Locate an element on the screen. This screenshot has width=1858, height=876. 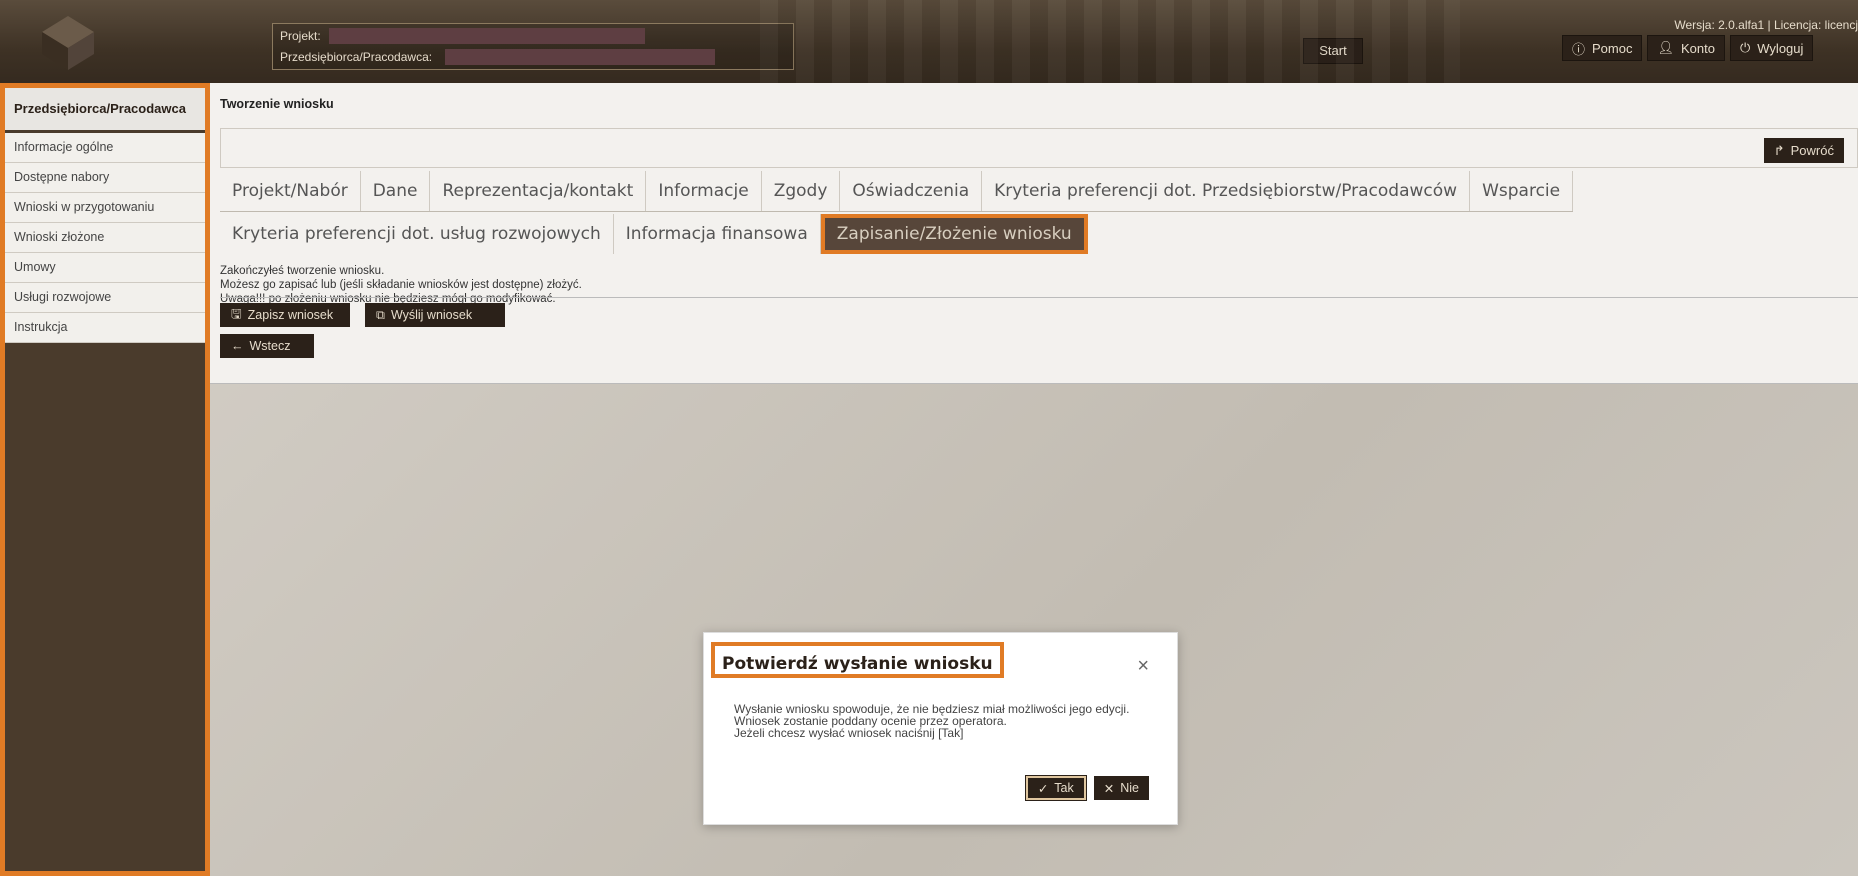
return-arrow-icon: ↱ is located at coordinates (1779, 150).